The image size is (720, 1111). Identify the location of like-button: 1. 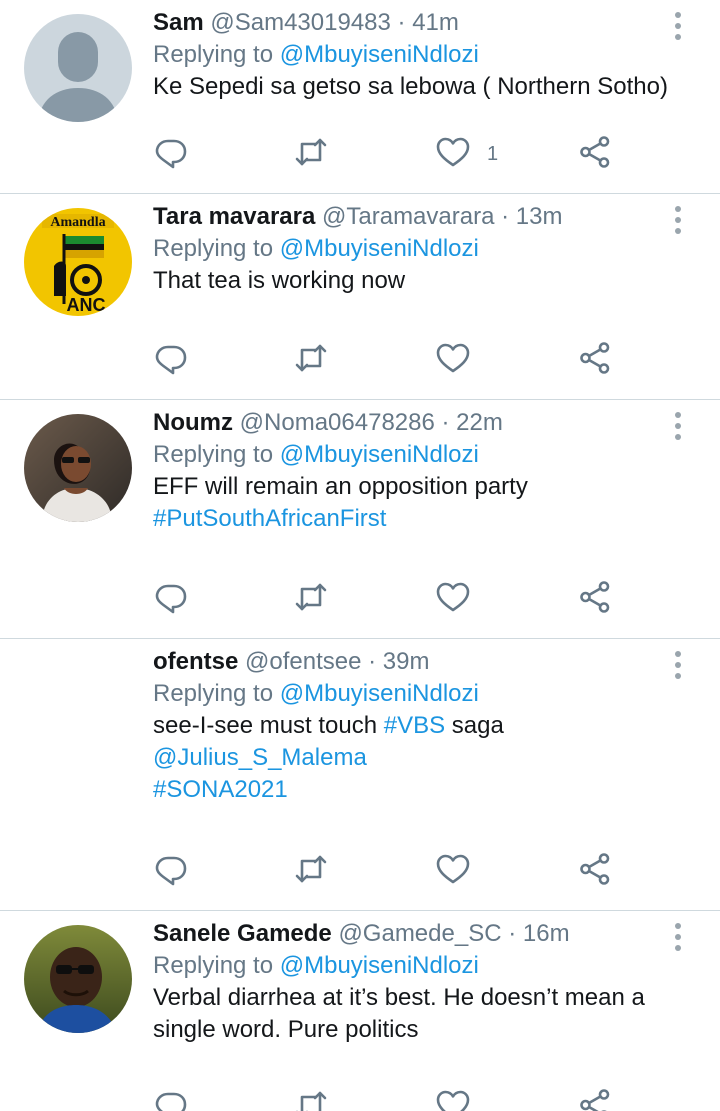
(466, 154).